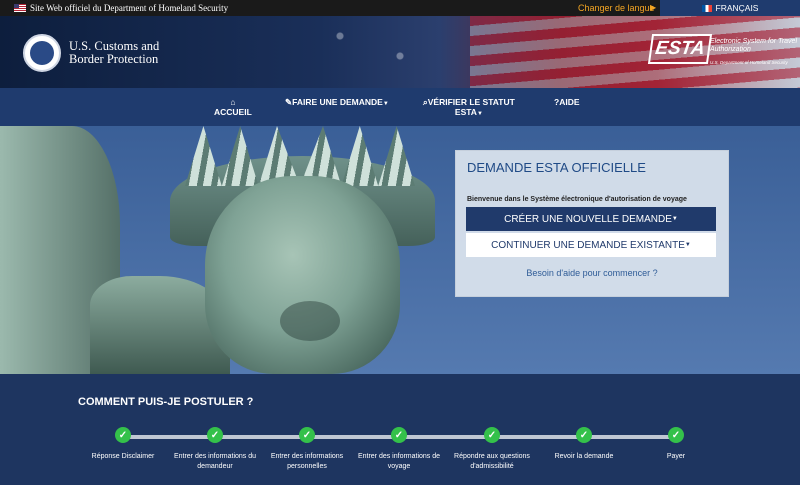 This screenshot has height=485, width=800. Describe the element at coordinates (166, 402) in the screenshot. I see `section-title: COMMENT PUIS-JE POSTULER ?` at that location.